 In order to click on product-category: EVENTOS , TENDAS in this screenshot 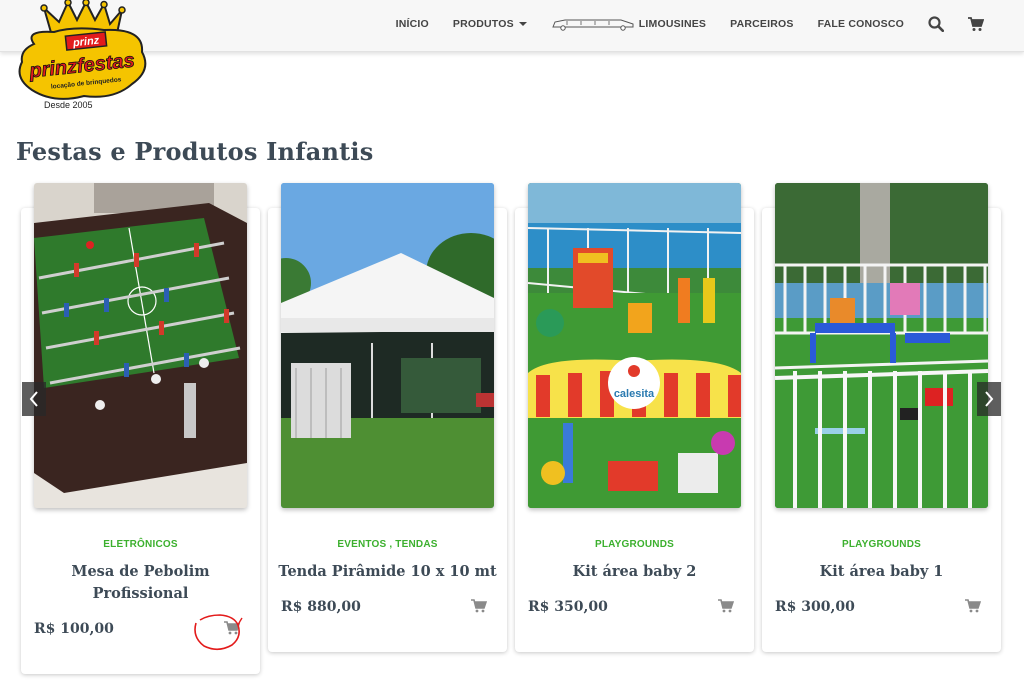, I will do `click(387, 544)`.